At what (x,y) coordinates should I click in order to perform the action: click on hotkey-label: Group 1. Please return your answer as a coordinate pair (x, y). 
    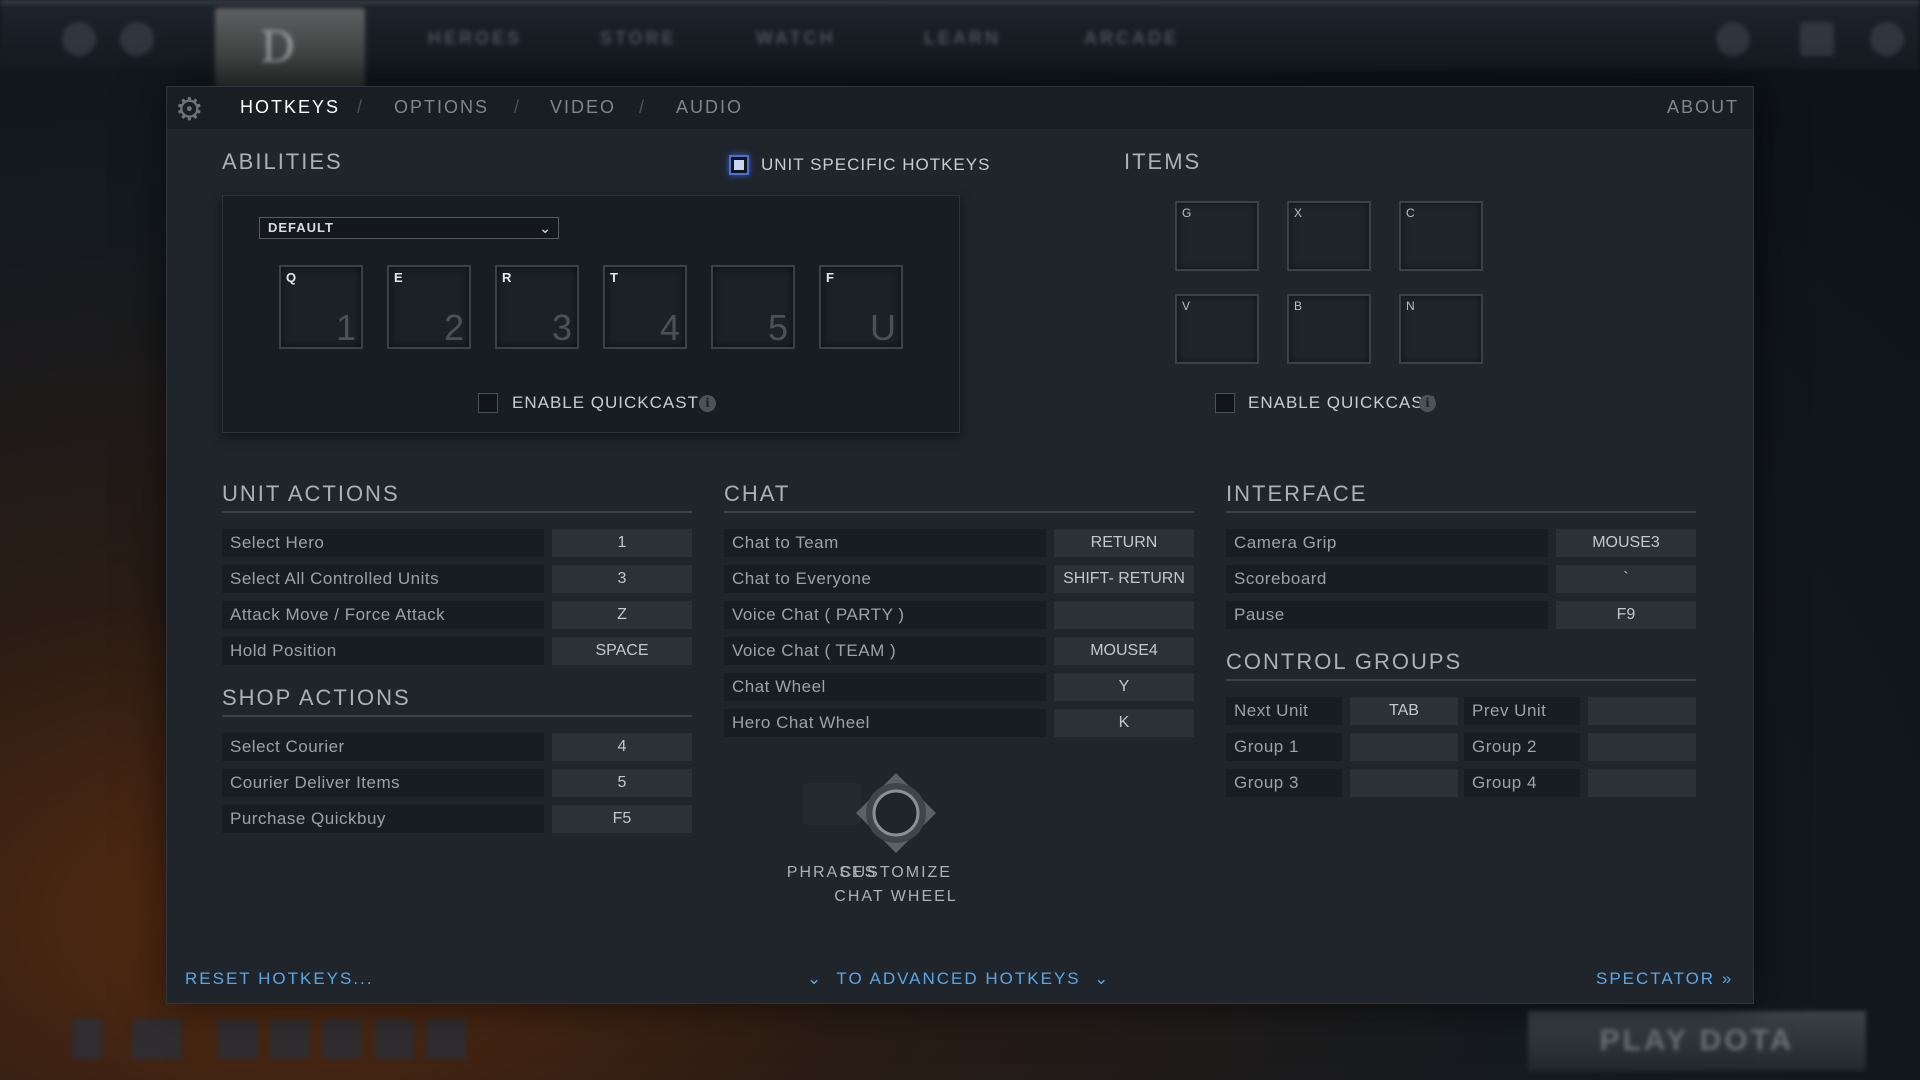
    Looking at the image, I should click on (1284, 747).